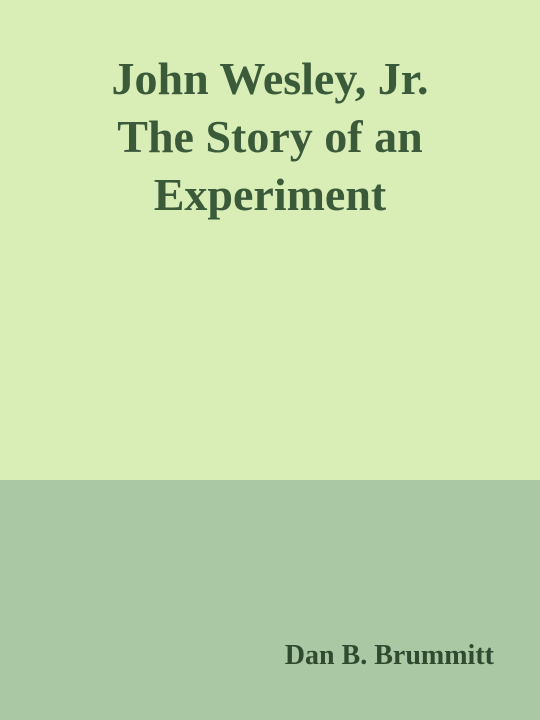 The width and height of the screenshot is (540, 720). Describe the element at coordinates (270, 194) in the screenshot. I see `title-line-3: Experiment` at that location.